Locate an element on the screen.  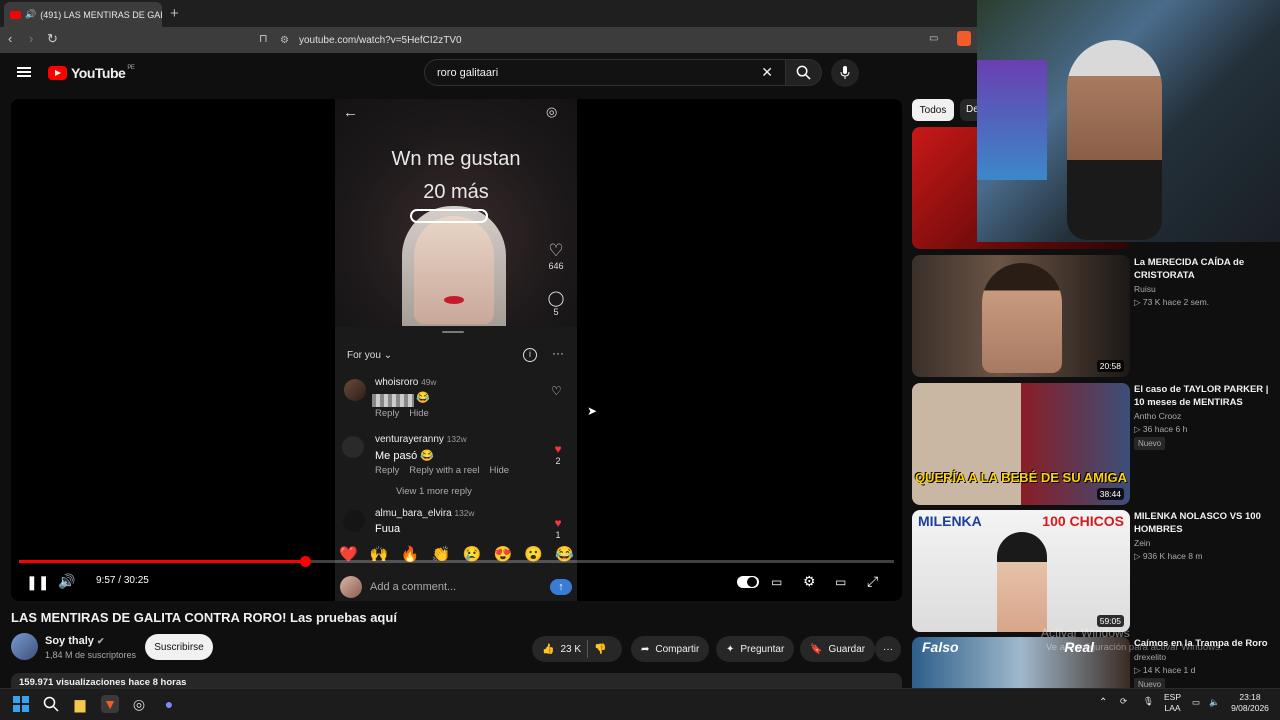
language-indicator: ESP LAA is located at coordinates (1172, 703).